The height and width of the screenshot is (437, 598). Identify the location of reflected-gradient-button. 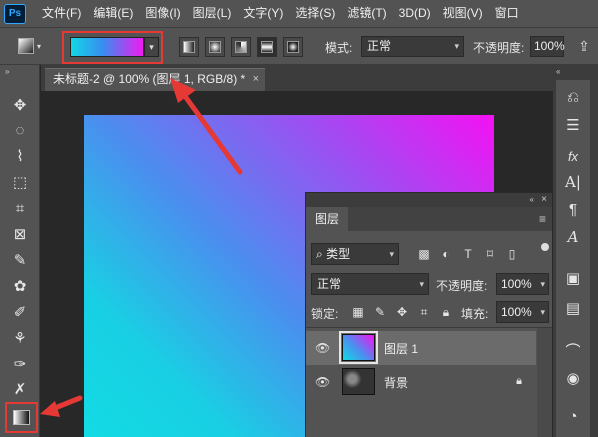
(267, 47).